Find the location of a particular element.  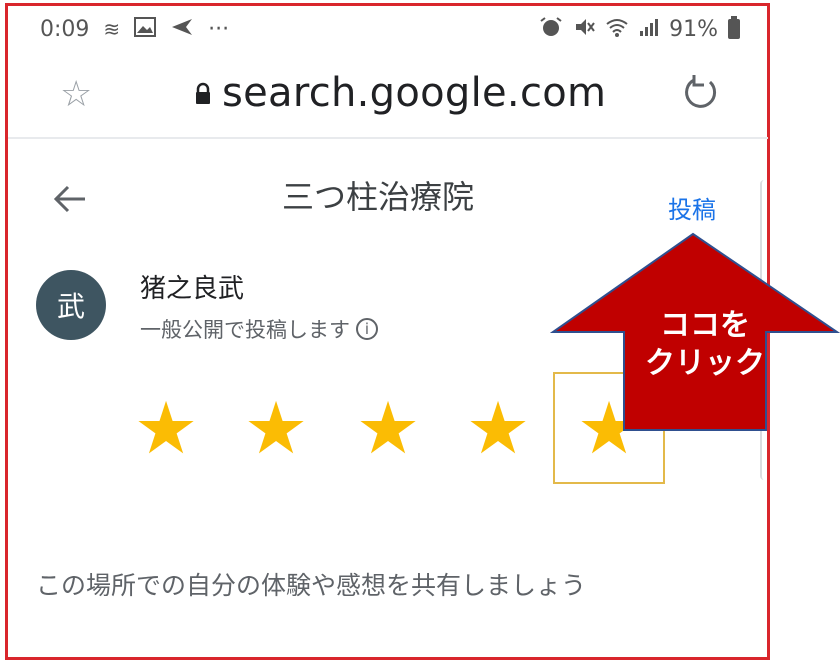

review-input-placeholder: この場所での自分の体験や感想を共有しましょう is located at coordinates (311, 584).